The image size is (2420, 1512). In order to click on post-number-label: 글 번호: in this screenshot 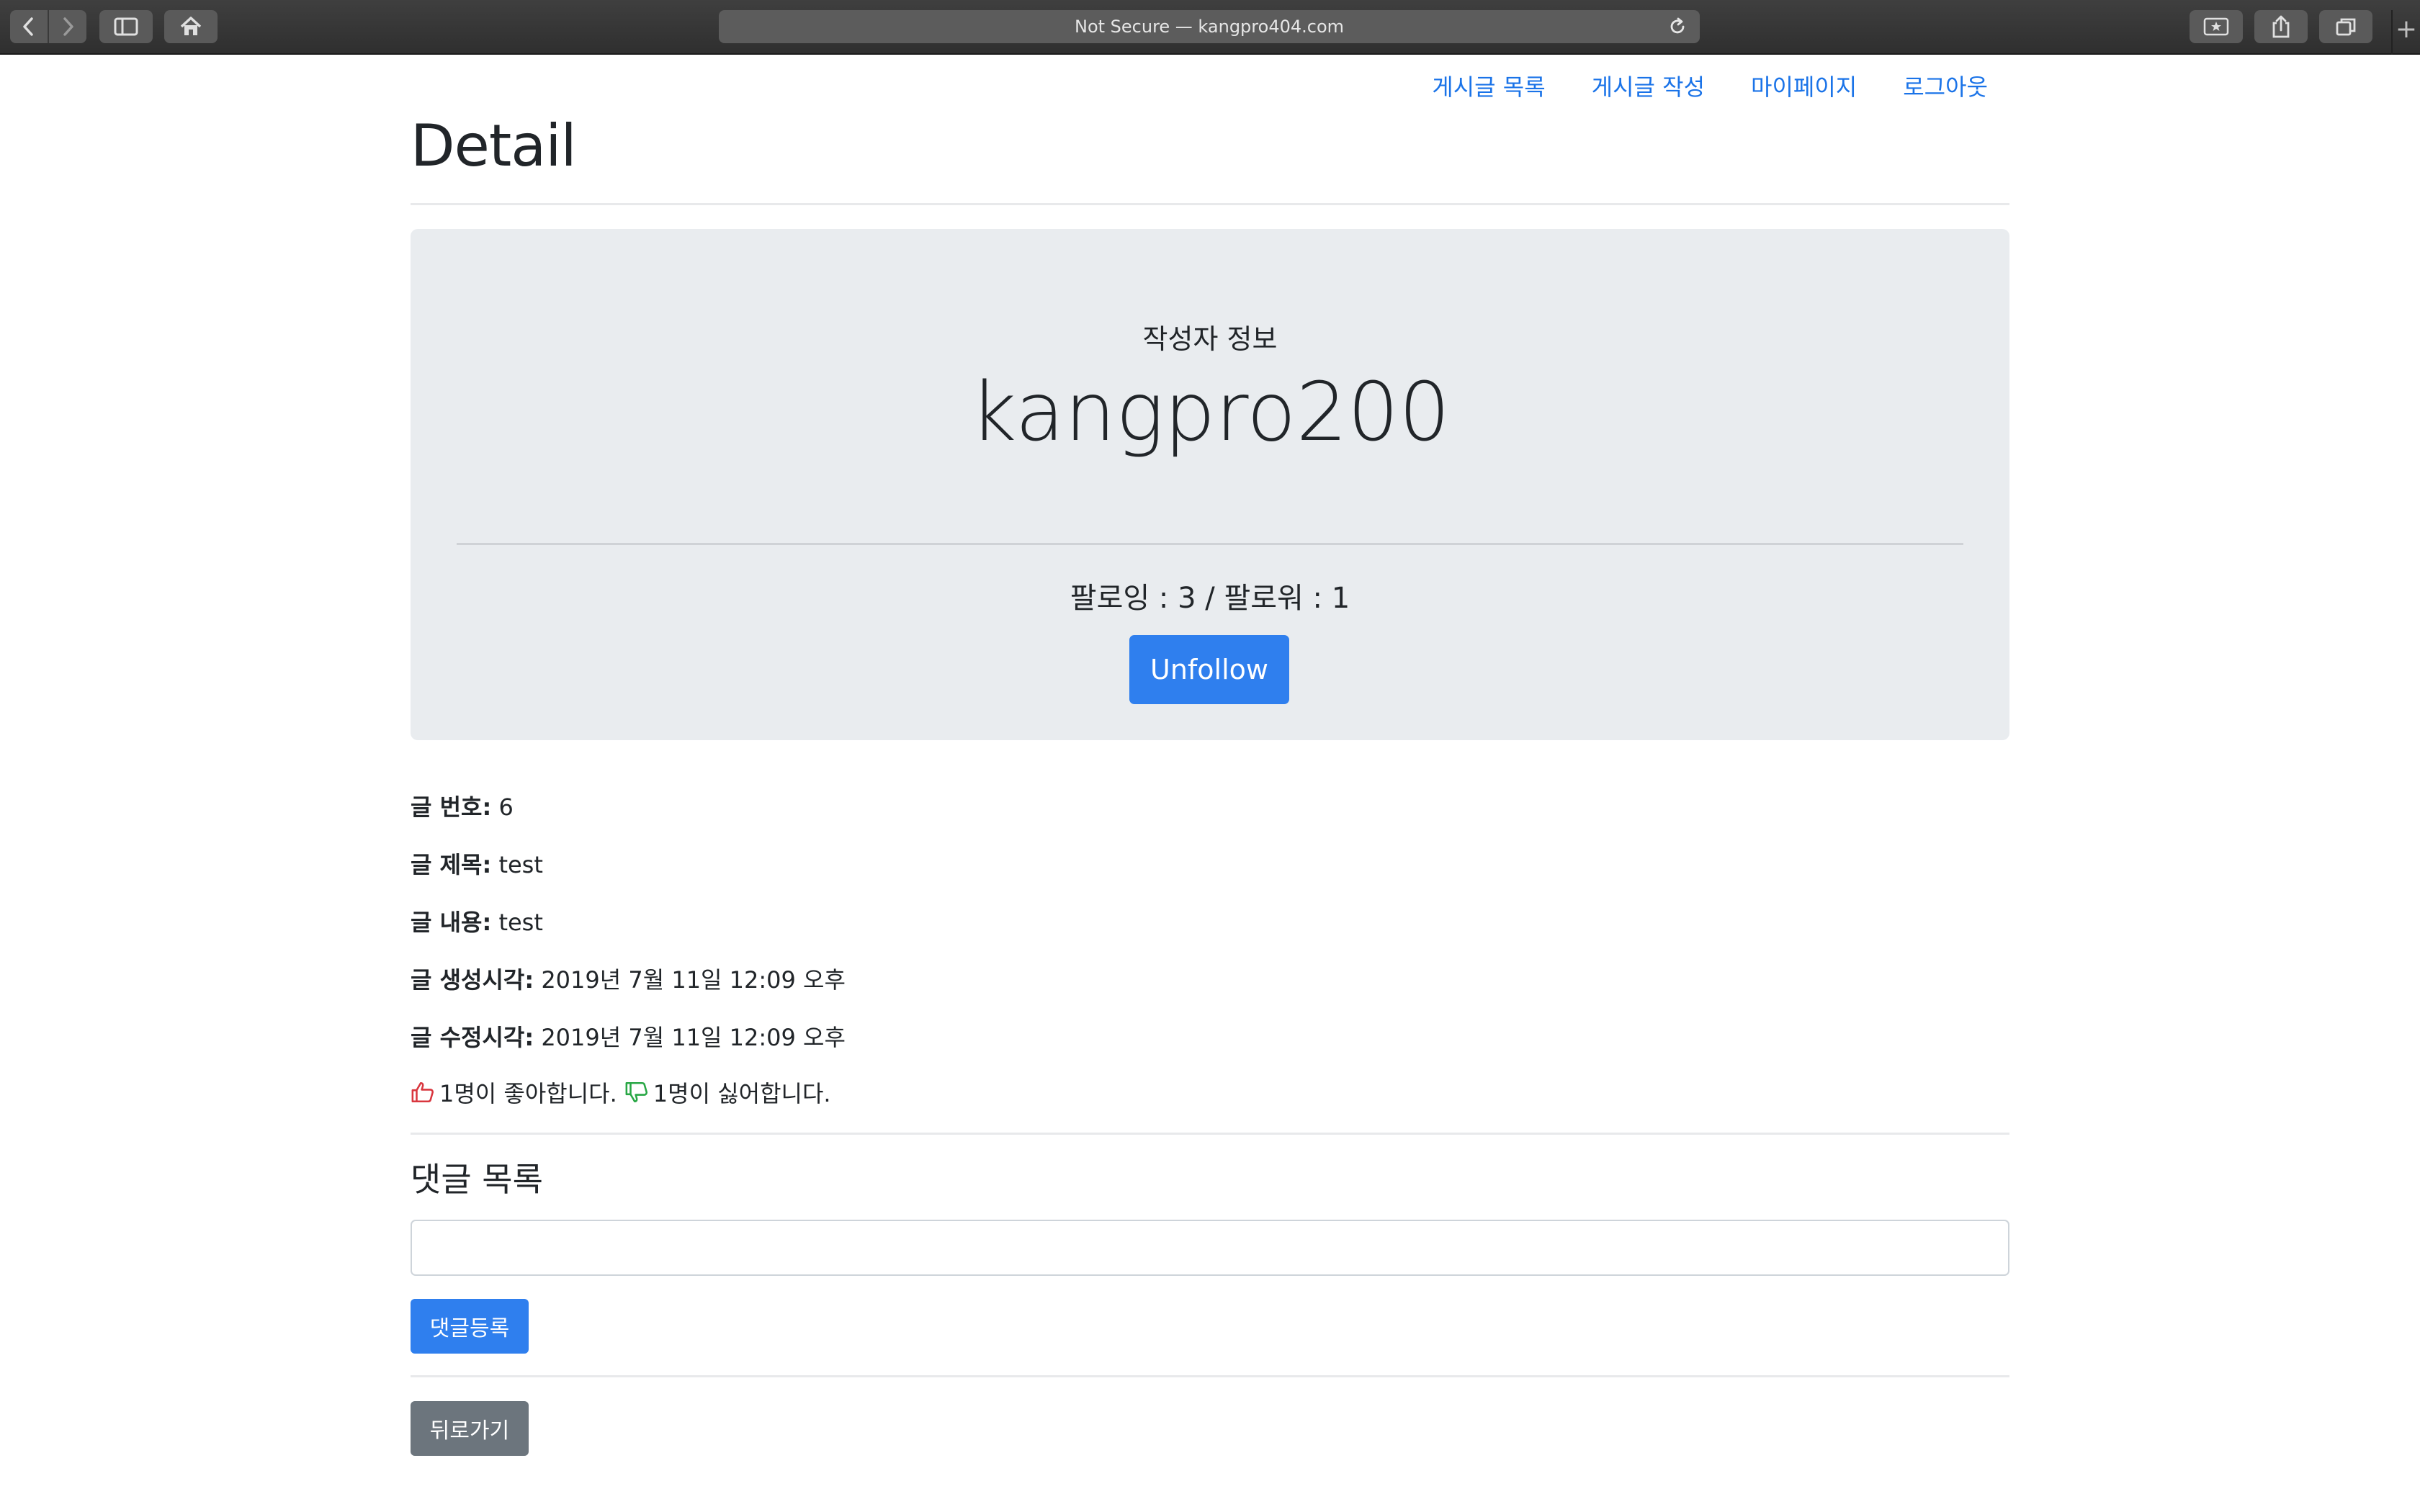, I will do `click(451, 807)`.